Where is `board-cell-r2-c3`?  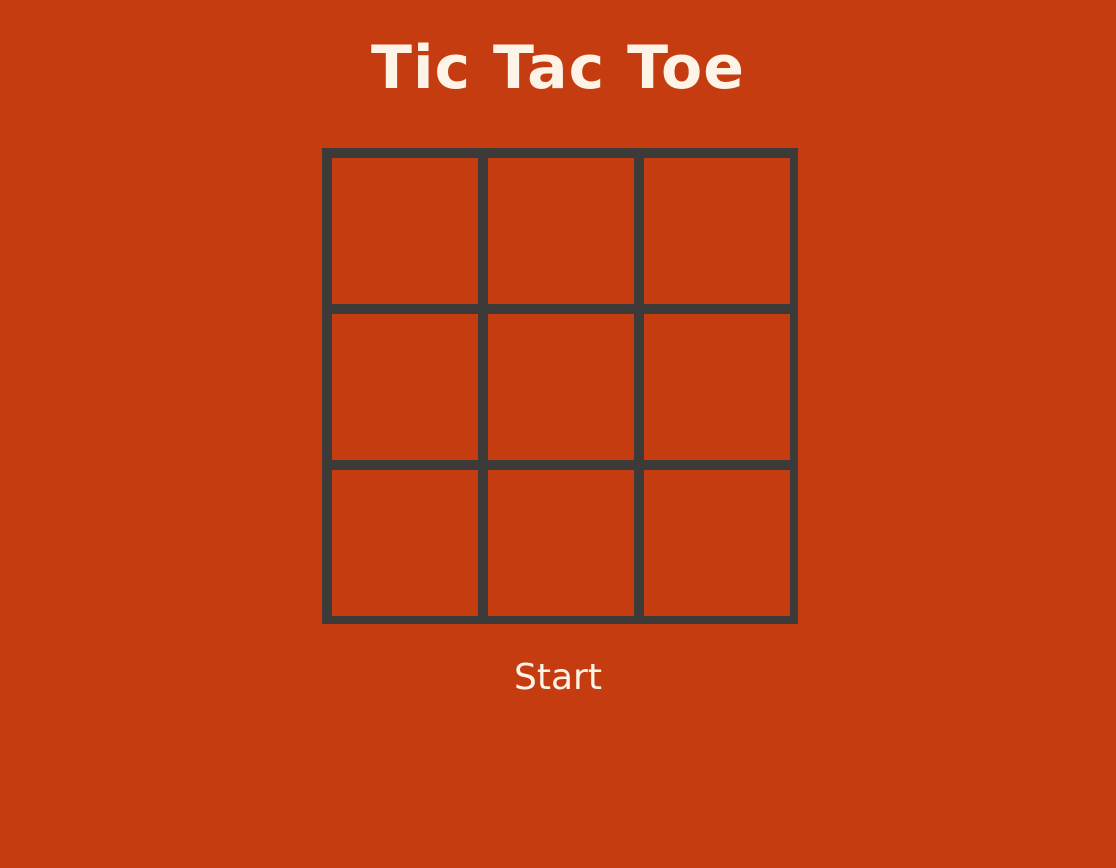
board-cell-r2-c3 is located at coordinates (717, 387).